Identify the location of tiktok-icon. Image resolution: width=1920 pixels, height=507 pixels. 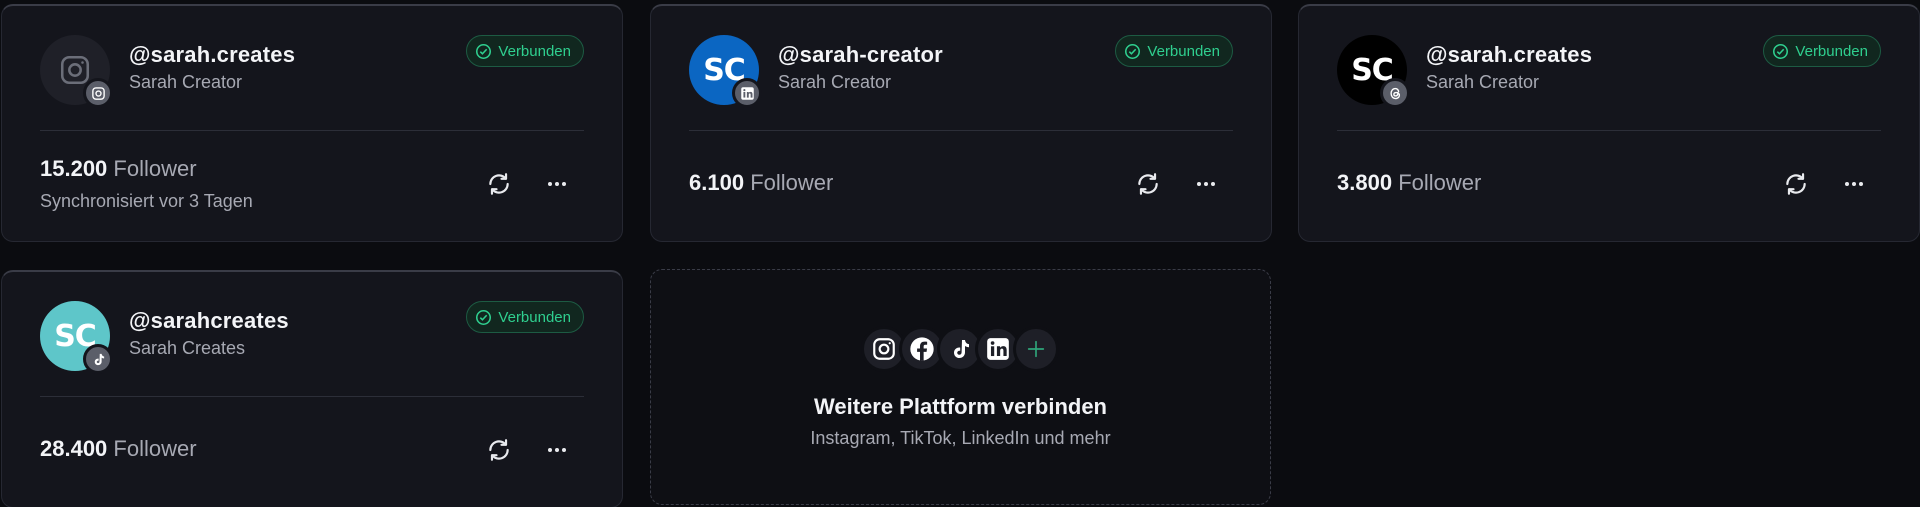
(99, 359).